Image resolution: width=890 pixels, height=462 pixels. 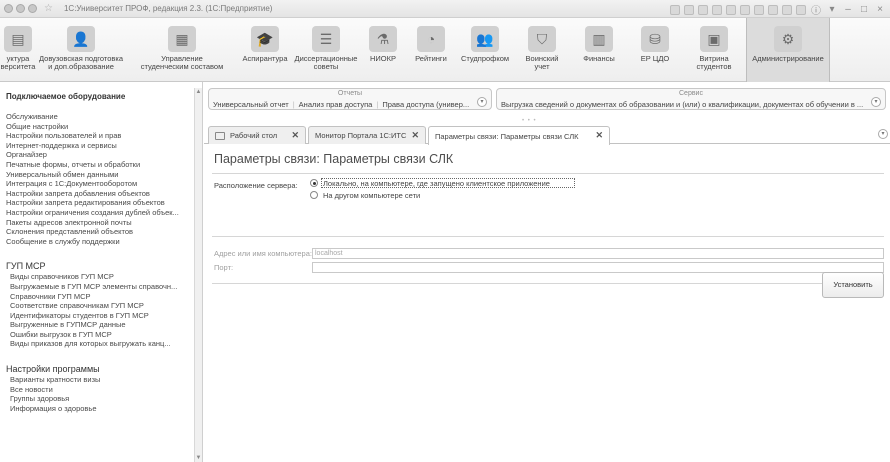 I want to click on nav-item: Обслуживание, so click(x=101, y=117).